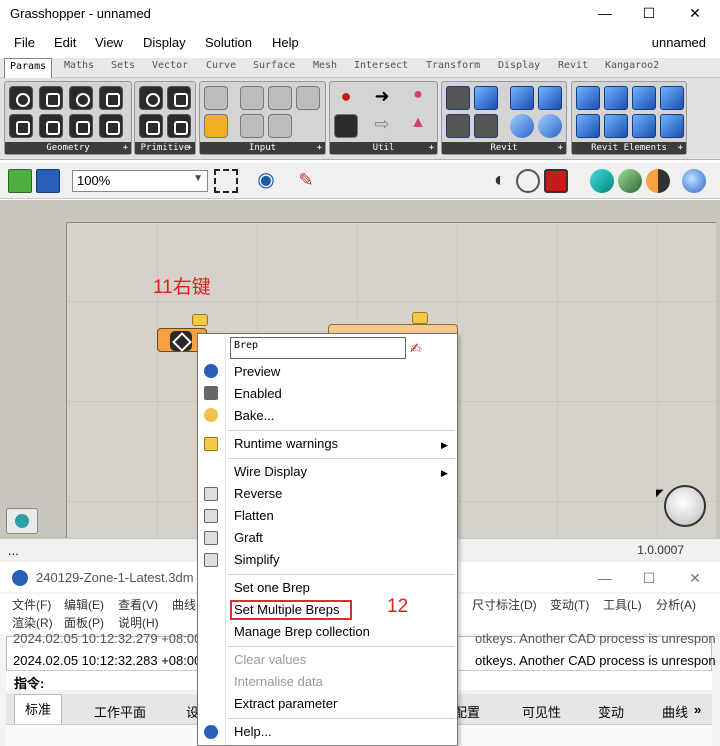 This screenshot has width=720, height=746. I want to click on menu-solution: Solution, so click(228, 42).